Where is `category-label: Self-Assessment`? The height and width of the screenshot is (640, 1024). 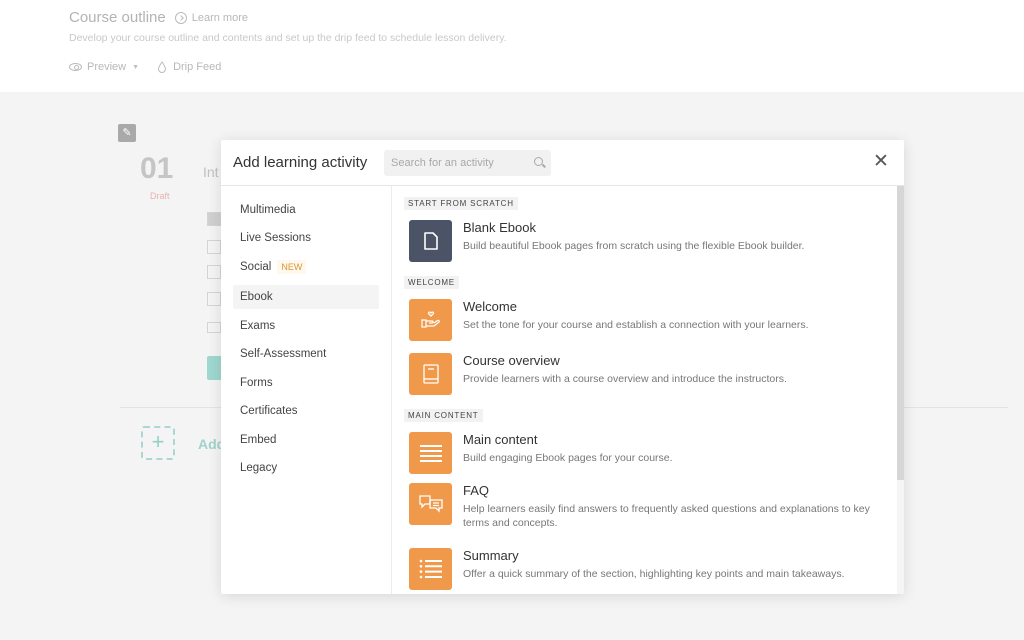
category-label: Self-Assessment is located at coordinates (283, 354).